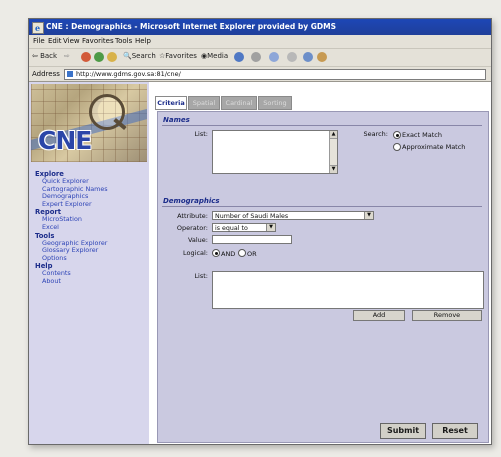 The width and height of the screenshot is (501, 457). What do you see at coordinates (67, 56) in the screenshot?
I see `forward-arrow-icon: ⇨` at bounding box center [67, 56].